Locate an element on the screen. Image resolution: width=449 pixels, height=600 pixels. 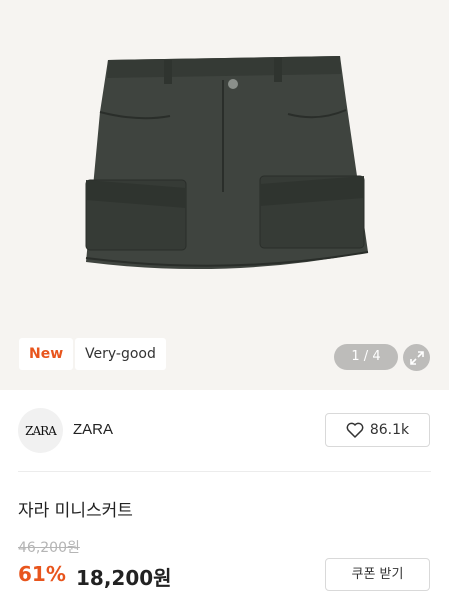
like-count: 86.1k is located at coordinates (389, 430).